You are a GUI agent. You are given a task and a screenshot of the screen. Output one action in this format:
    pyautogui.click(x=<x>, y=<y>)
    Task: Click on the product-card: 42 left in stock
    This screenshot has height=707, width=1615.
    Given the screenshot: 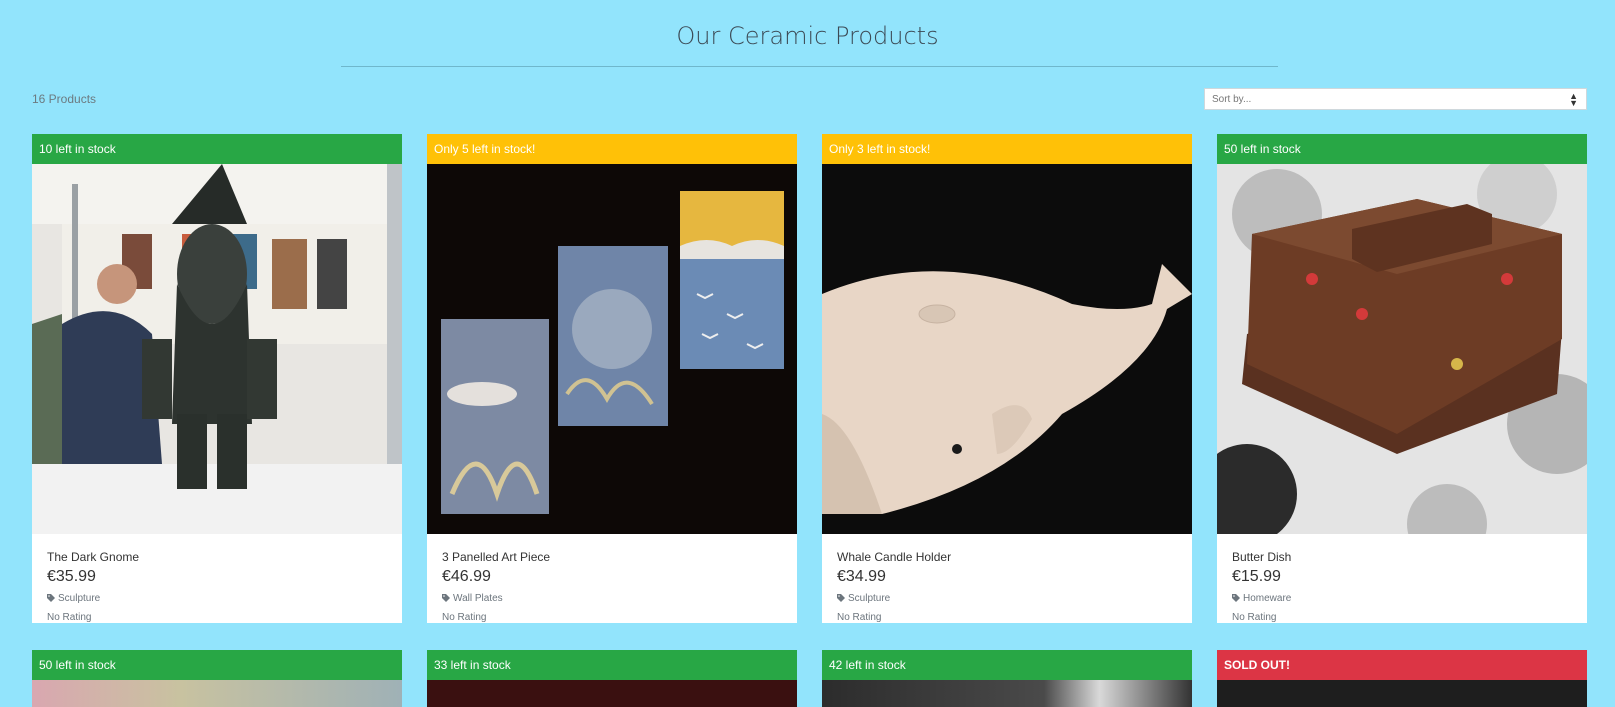 What is the action you would take?
    pyautogui.click(x=1007, y=678)
    